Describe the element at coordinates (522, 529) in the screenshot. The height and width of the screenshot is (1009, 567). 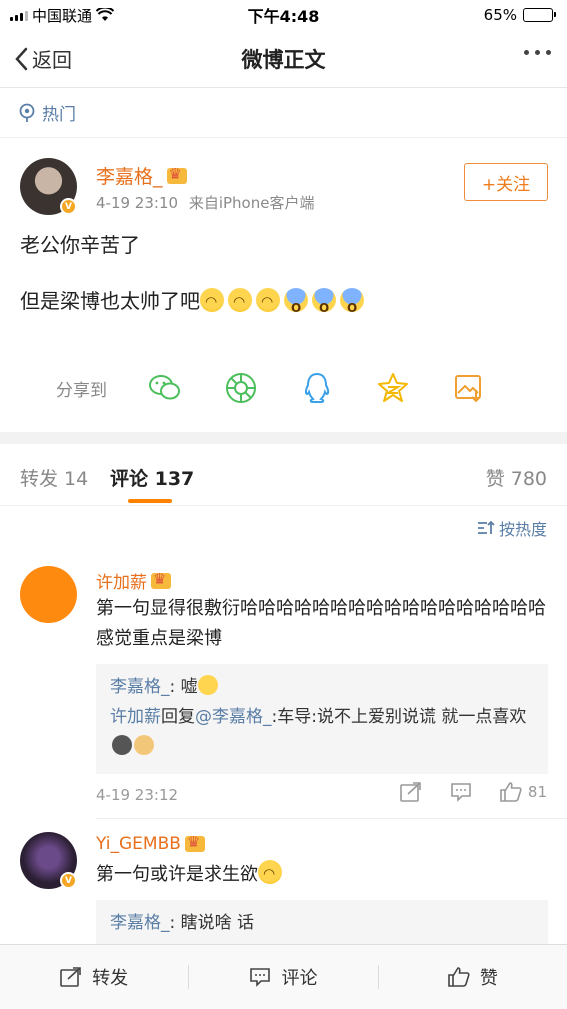
I see `sort-label: 按热度` at that location.